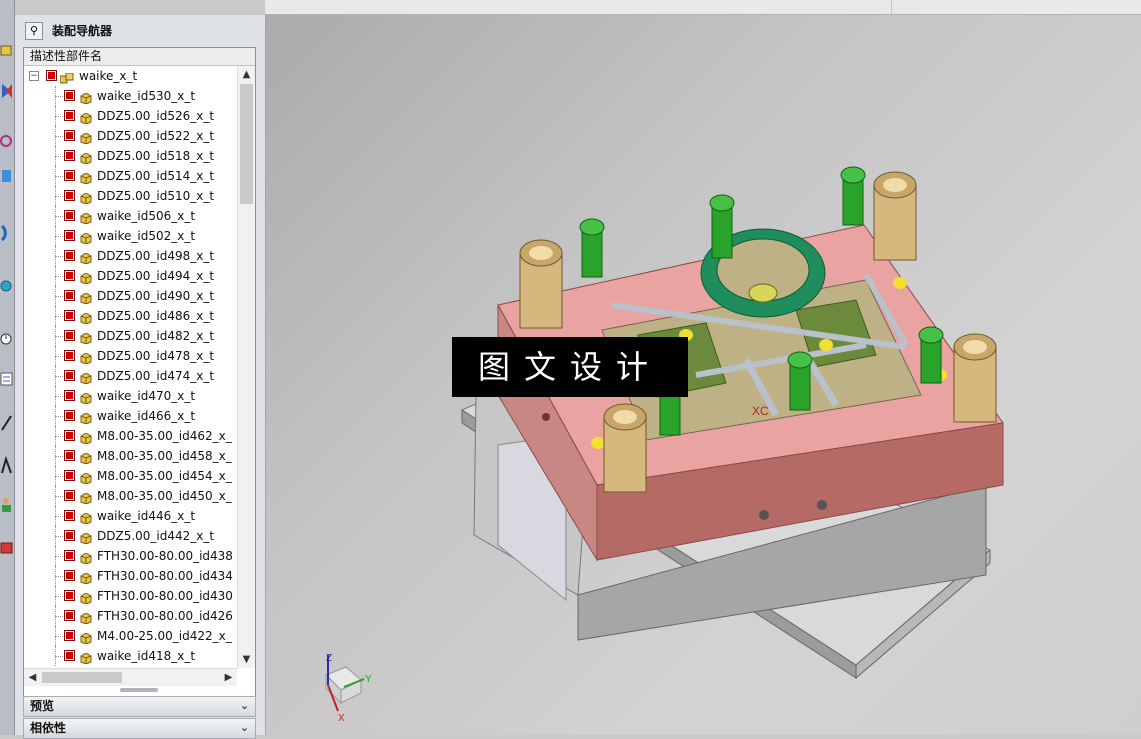 This screenshot has height=739, width=1141. Describe the element at coordinates (130, 196) in the screenshot. I see `tree-node: DDZ5.00_id510_x_t` at that location.